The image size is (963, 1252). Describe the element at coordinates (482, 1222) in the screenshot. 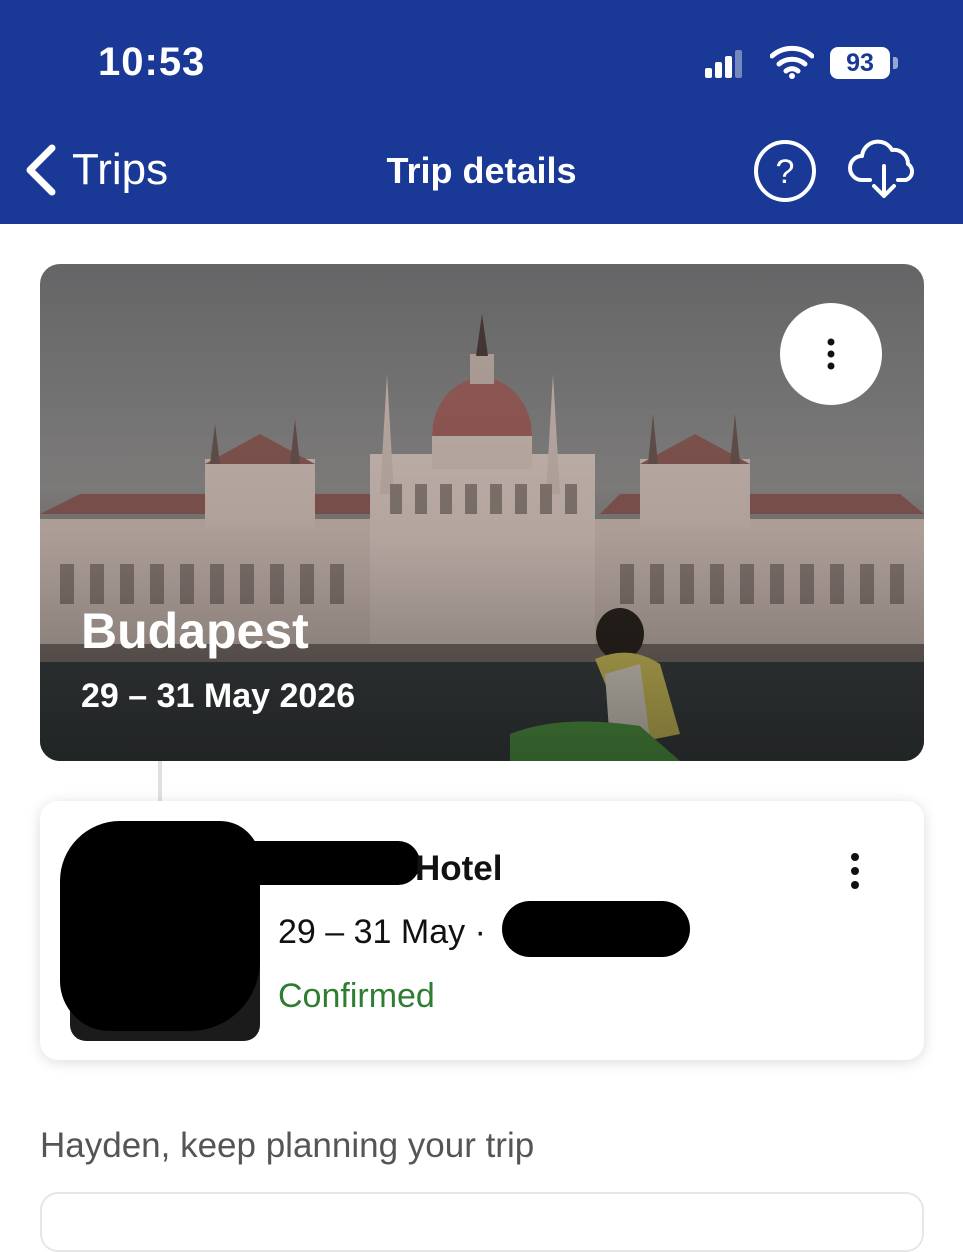

I see `suggestion-card` at that location.